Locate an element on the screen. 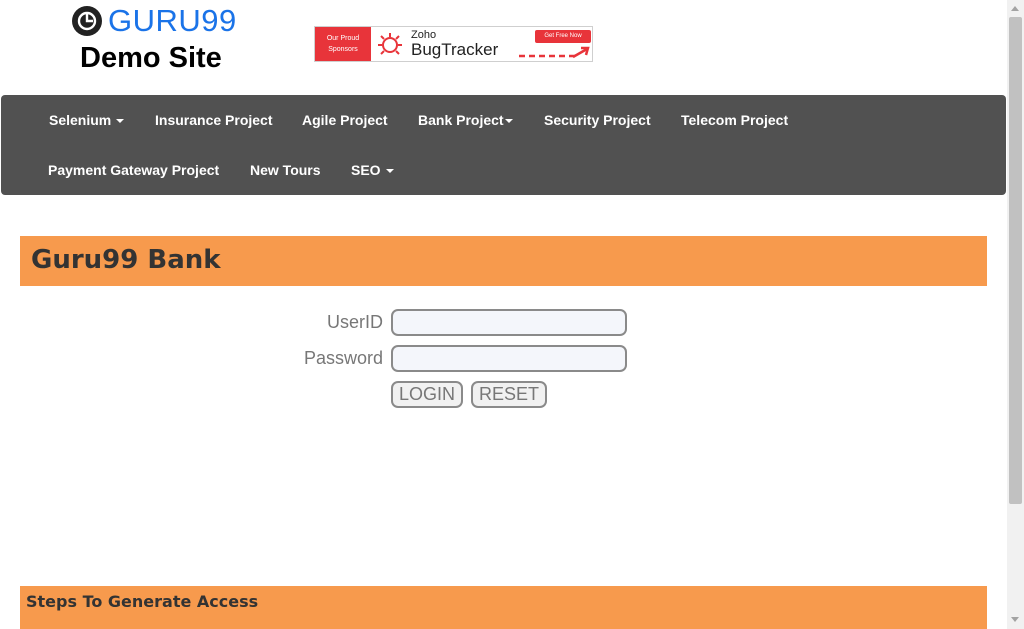 This screenshot has width=1024, height=629. bank-header: Guru99 Bank is located at coordinates (503, 261).